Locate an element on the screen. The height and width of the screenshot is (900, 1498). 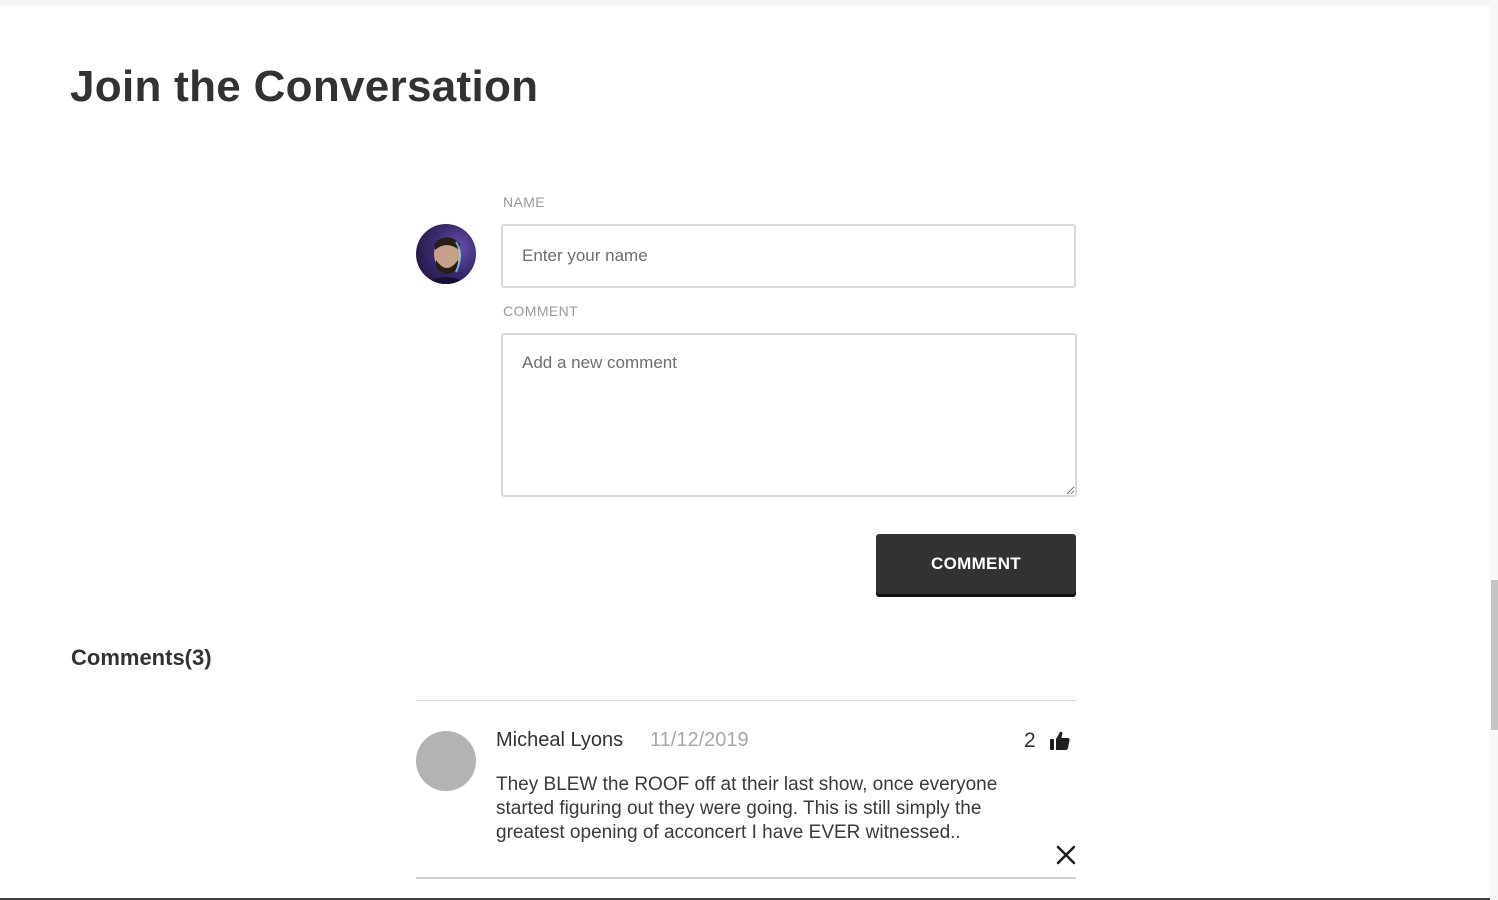
comments-heading: Comments(3) is located at coordinates (141, 657).